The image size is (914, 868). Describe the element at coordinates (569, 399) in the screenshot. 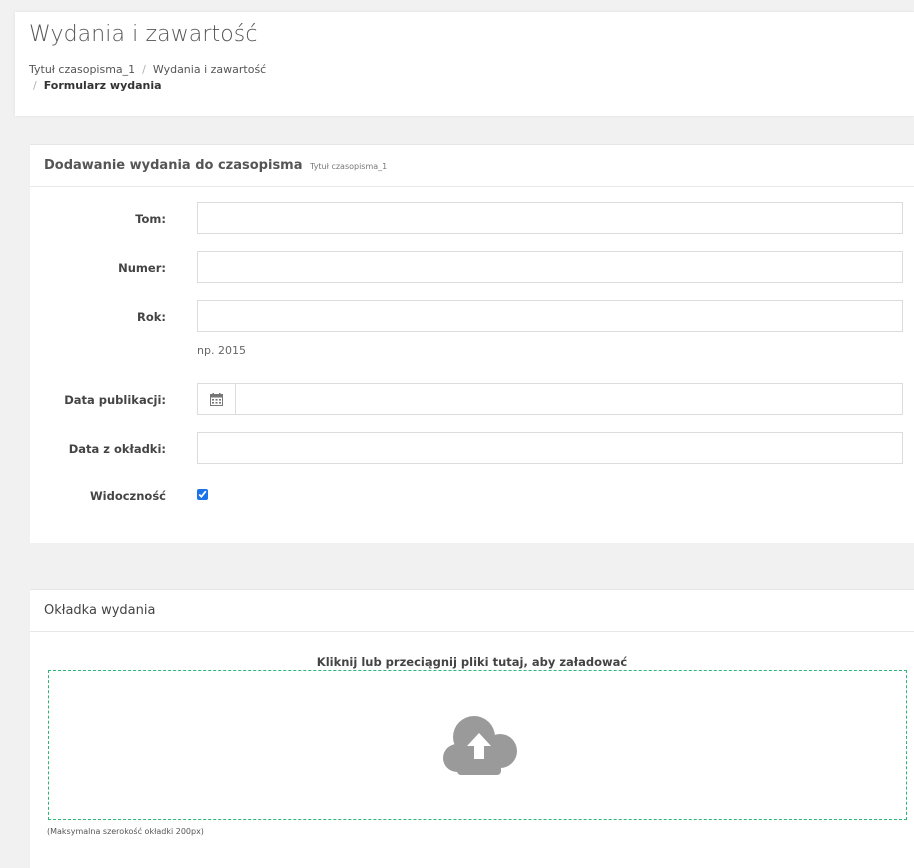

I see `publication-date-input` at that location.